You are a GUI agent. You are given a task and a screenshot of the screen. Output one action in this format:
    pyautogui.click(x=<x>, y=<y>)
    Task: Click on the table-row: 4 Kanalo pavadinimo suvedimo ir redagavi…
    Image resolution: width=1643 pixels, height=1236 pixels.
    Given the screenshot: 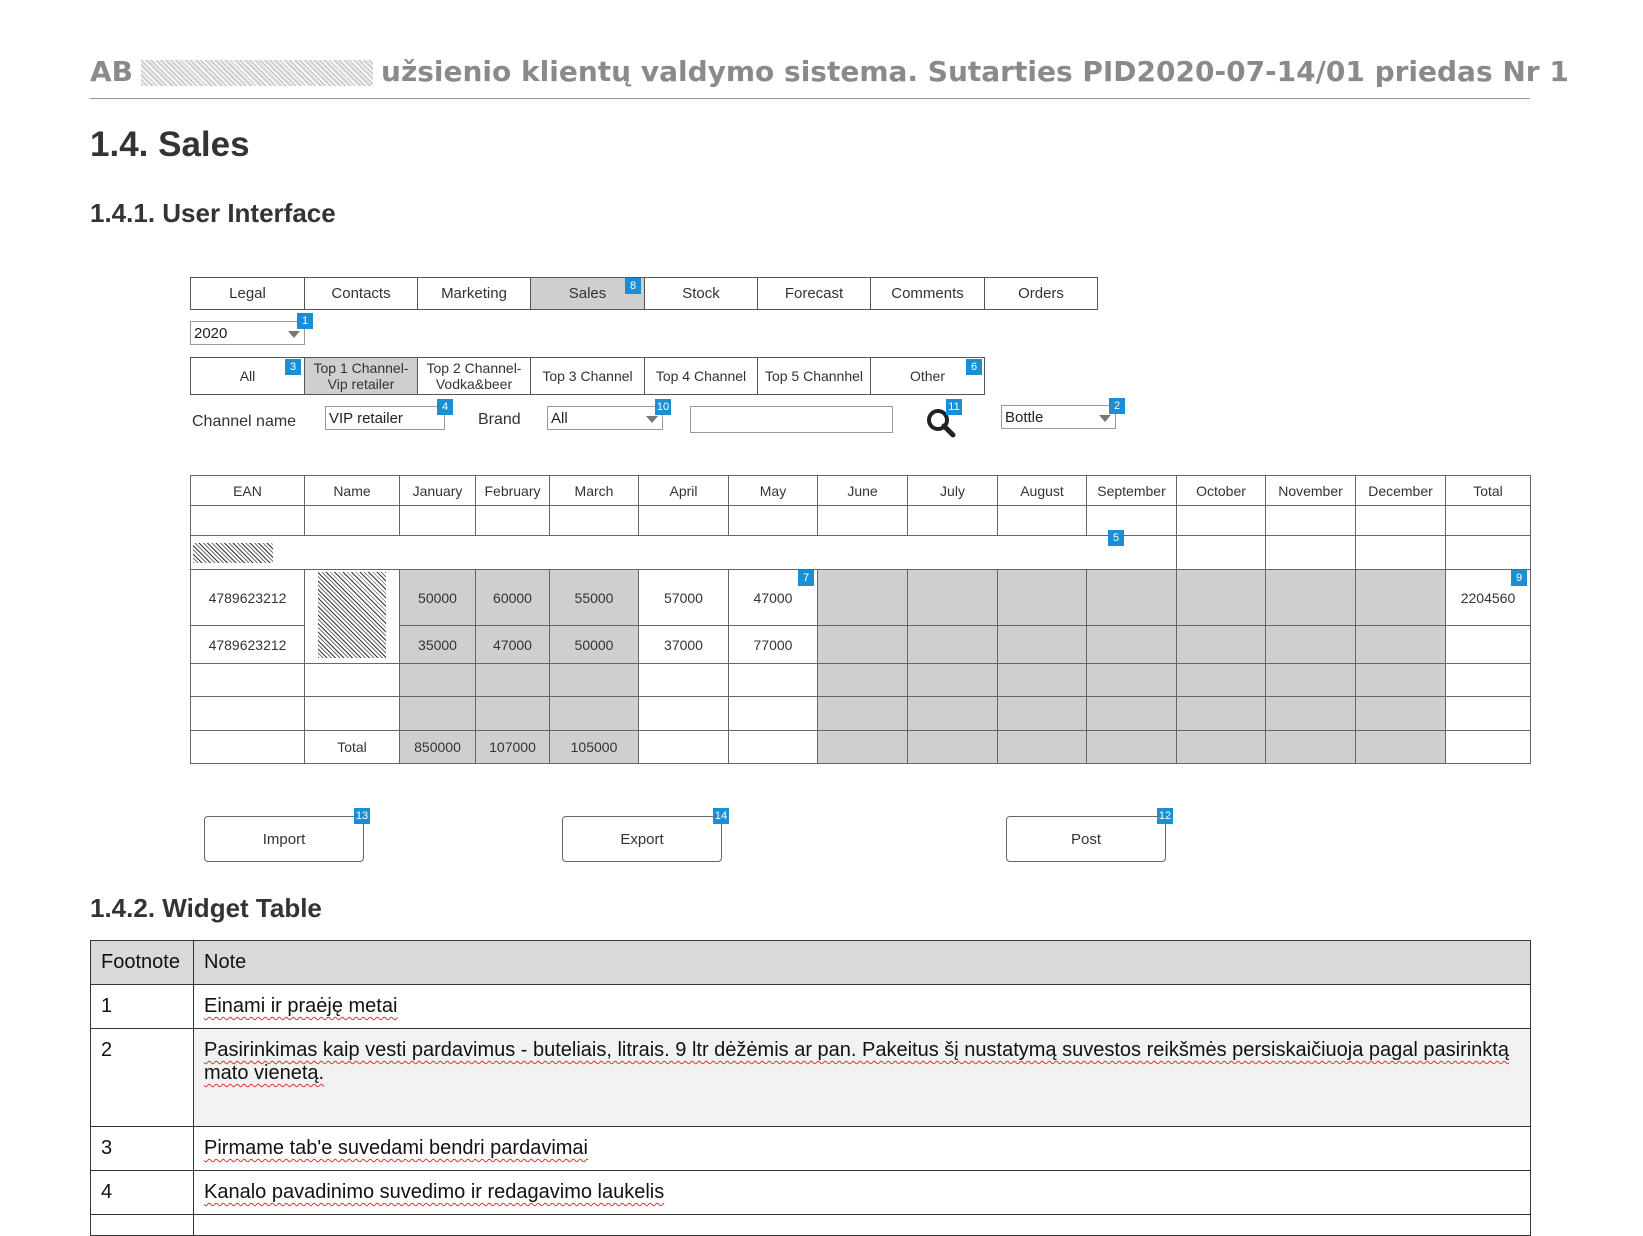 What is the action you would take?
    pyautogui.click(x=810, y=1192)
    